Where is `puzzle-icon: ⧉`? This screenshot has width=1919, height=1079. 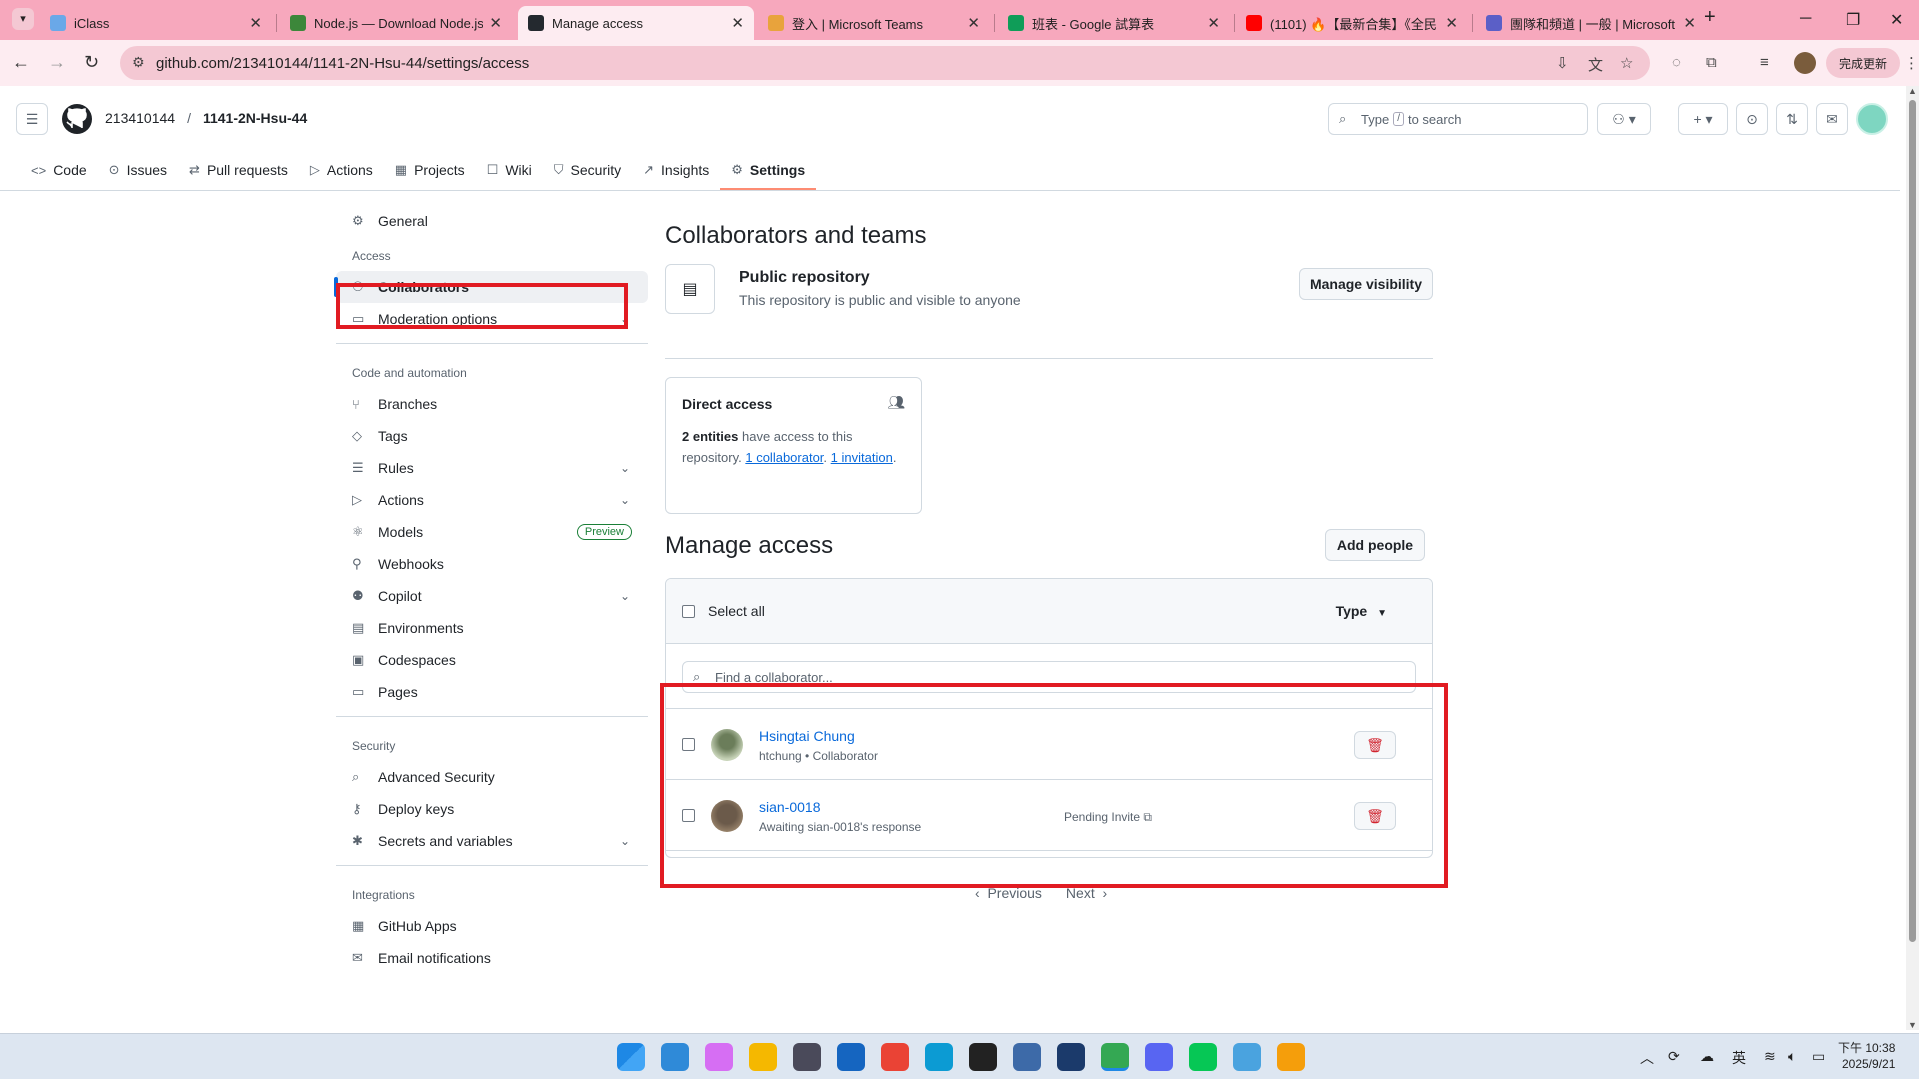 puzzle-icon: ⧉ is located at coordinates (1711, 62).